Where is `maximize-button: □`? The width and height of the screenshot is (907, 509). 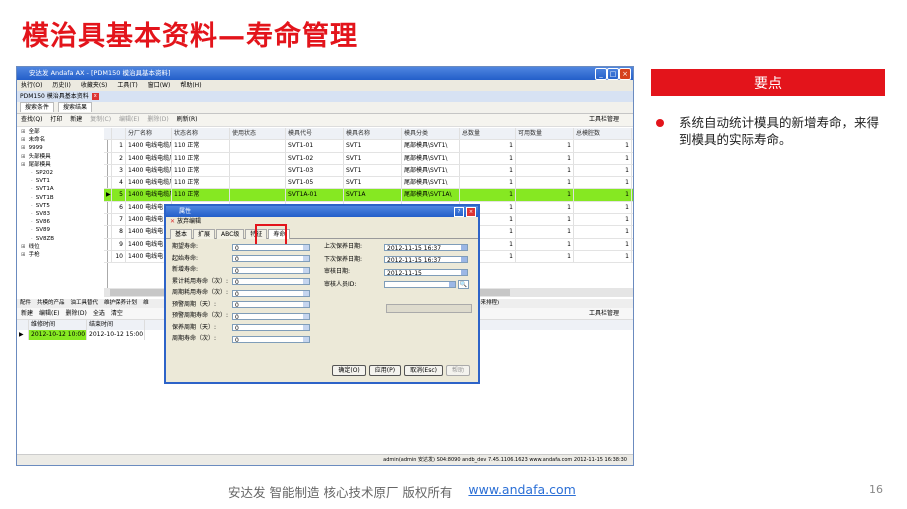 maximize-button: □ is located at coordinates (613, 74).